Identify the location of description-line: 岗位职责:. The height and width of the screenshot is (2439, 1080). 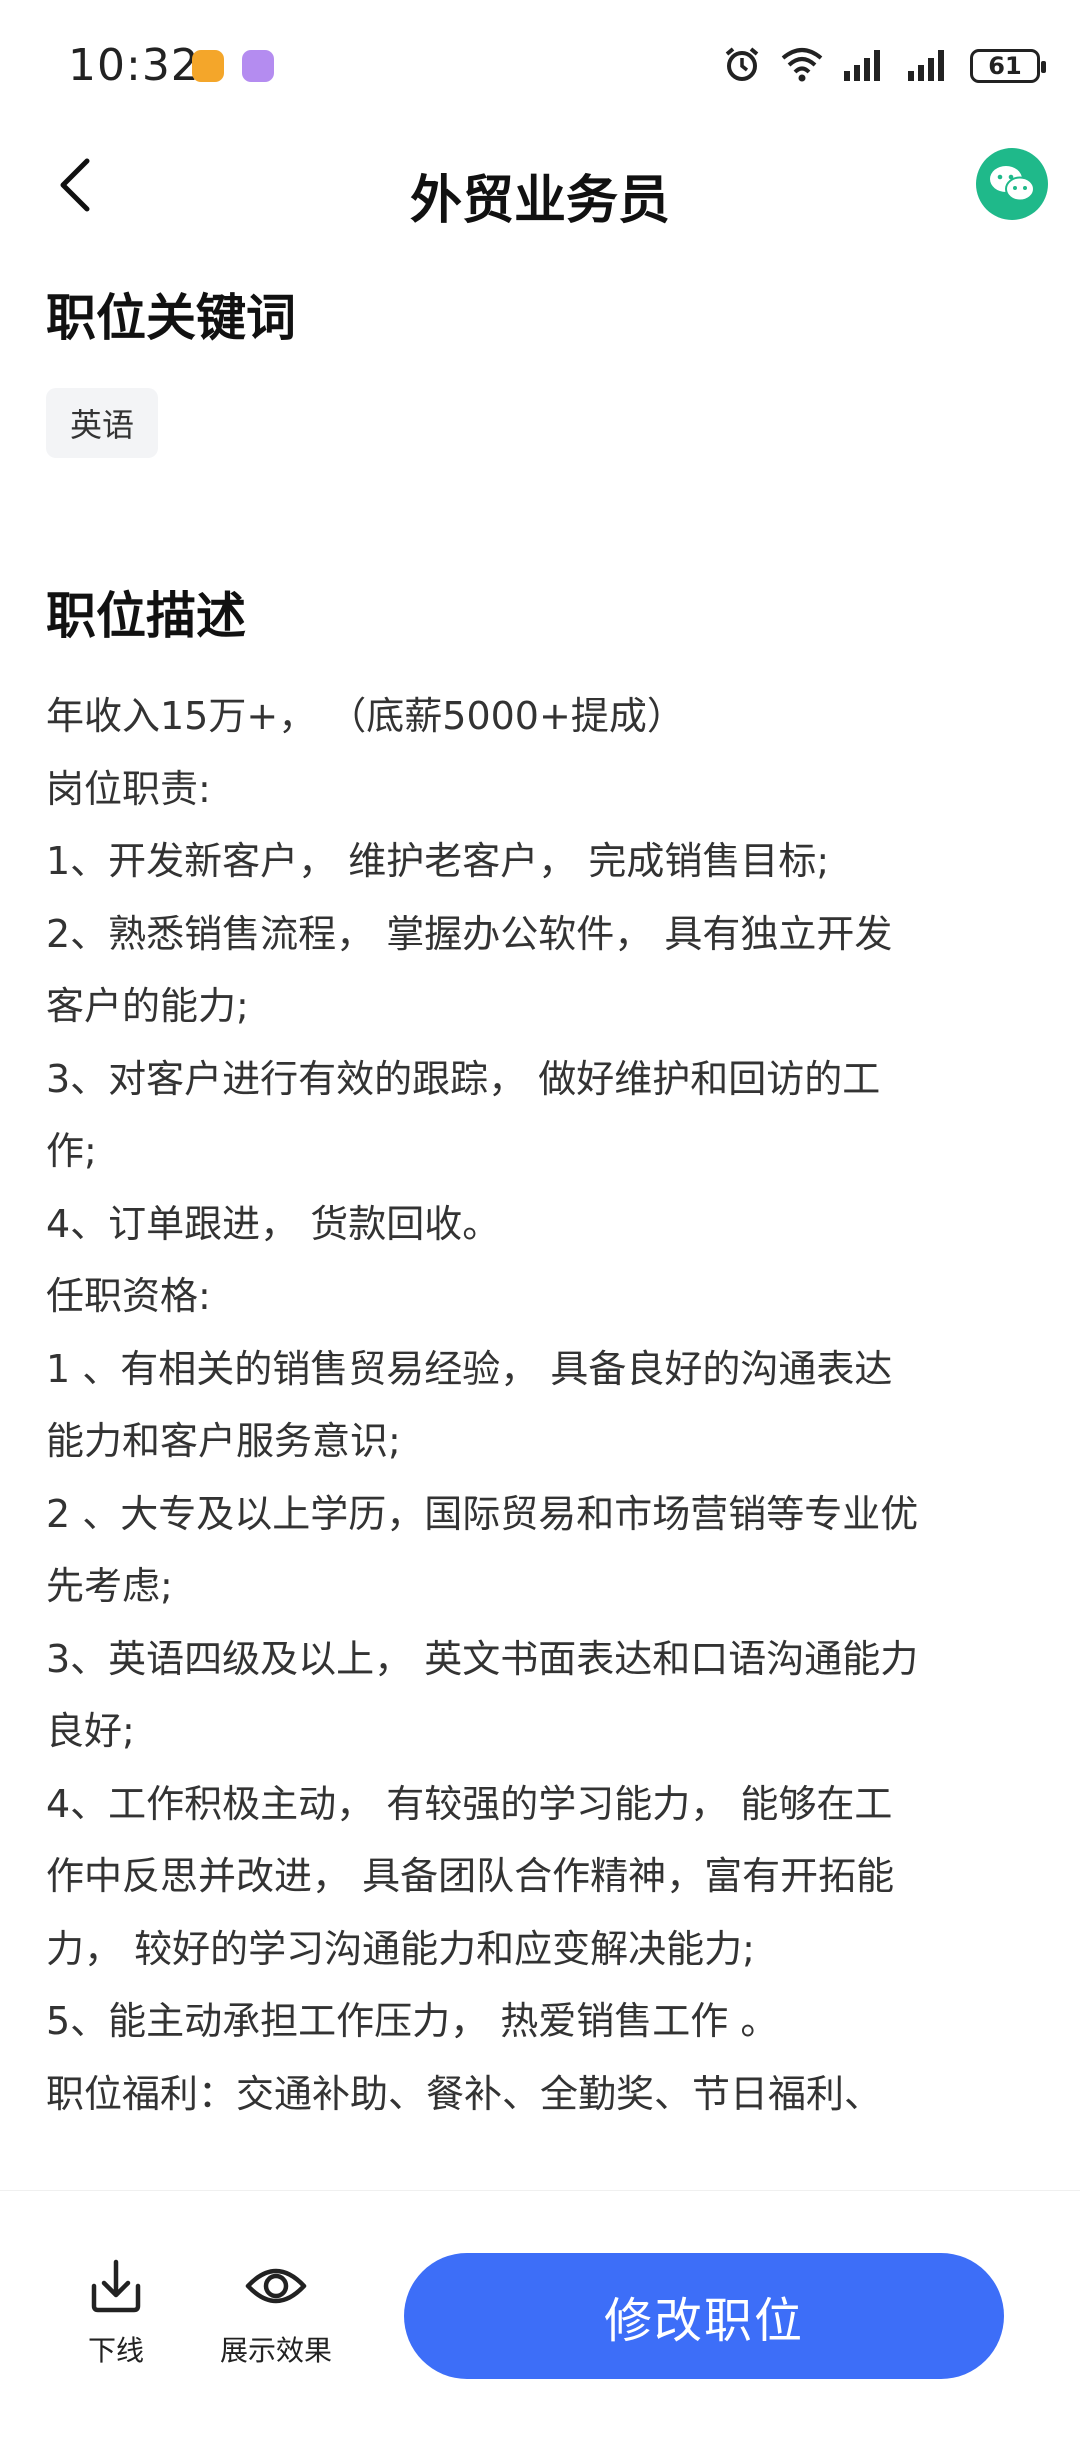
(128, 788).